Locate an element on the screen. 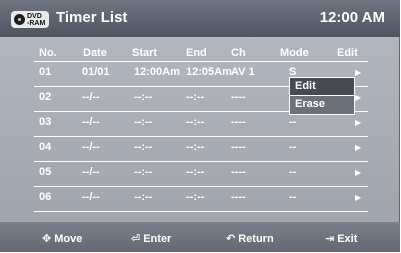 The image size is (401, 253). return-label: Return is located at coordinates (256, 238).